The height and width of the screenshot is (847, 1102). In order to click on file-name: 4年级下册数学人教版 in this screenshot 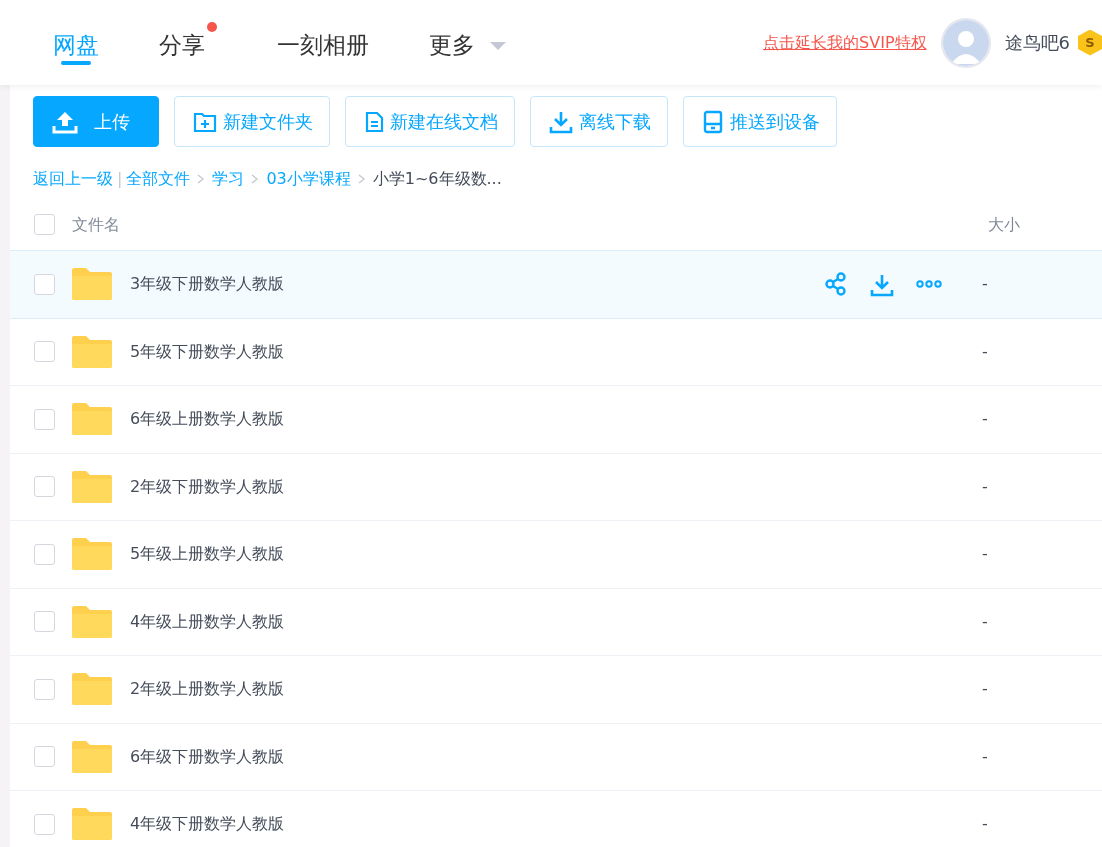, I will do `click(556, 824)`.